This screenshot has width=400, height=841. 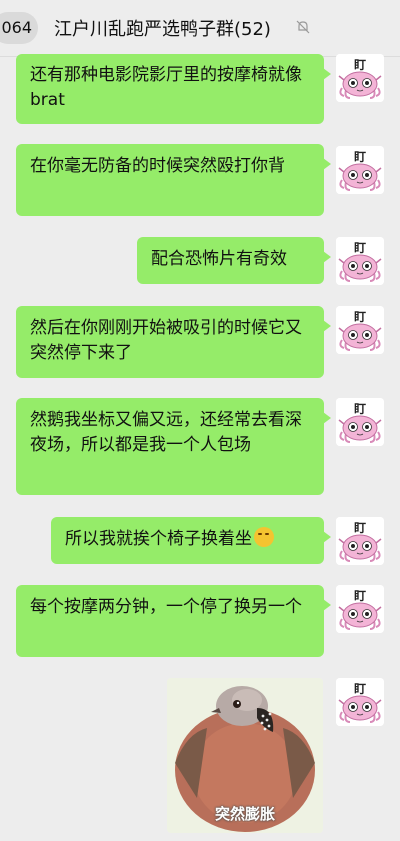 What do you see at coordinates (244, 814) in the screenshot?
I see `sticker-caption: 突然膨胀` at bounding box center [244, 814].